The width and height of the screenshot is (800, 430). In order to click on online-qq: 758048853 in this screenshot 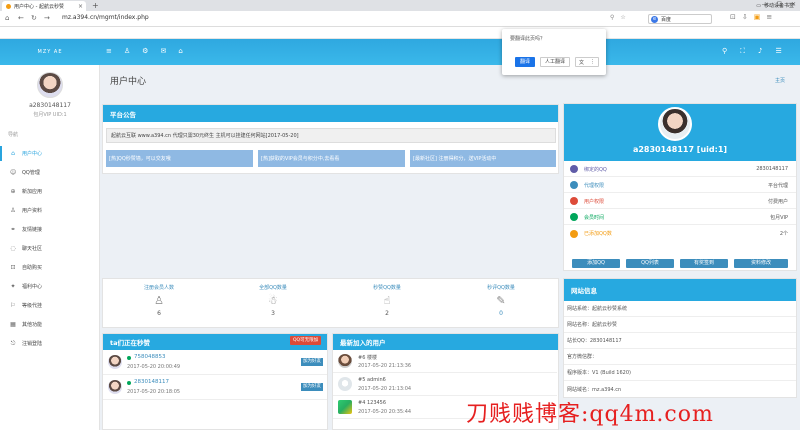, I will do `click(150, 357)`.